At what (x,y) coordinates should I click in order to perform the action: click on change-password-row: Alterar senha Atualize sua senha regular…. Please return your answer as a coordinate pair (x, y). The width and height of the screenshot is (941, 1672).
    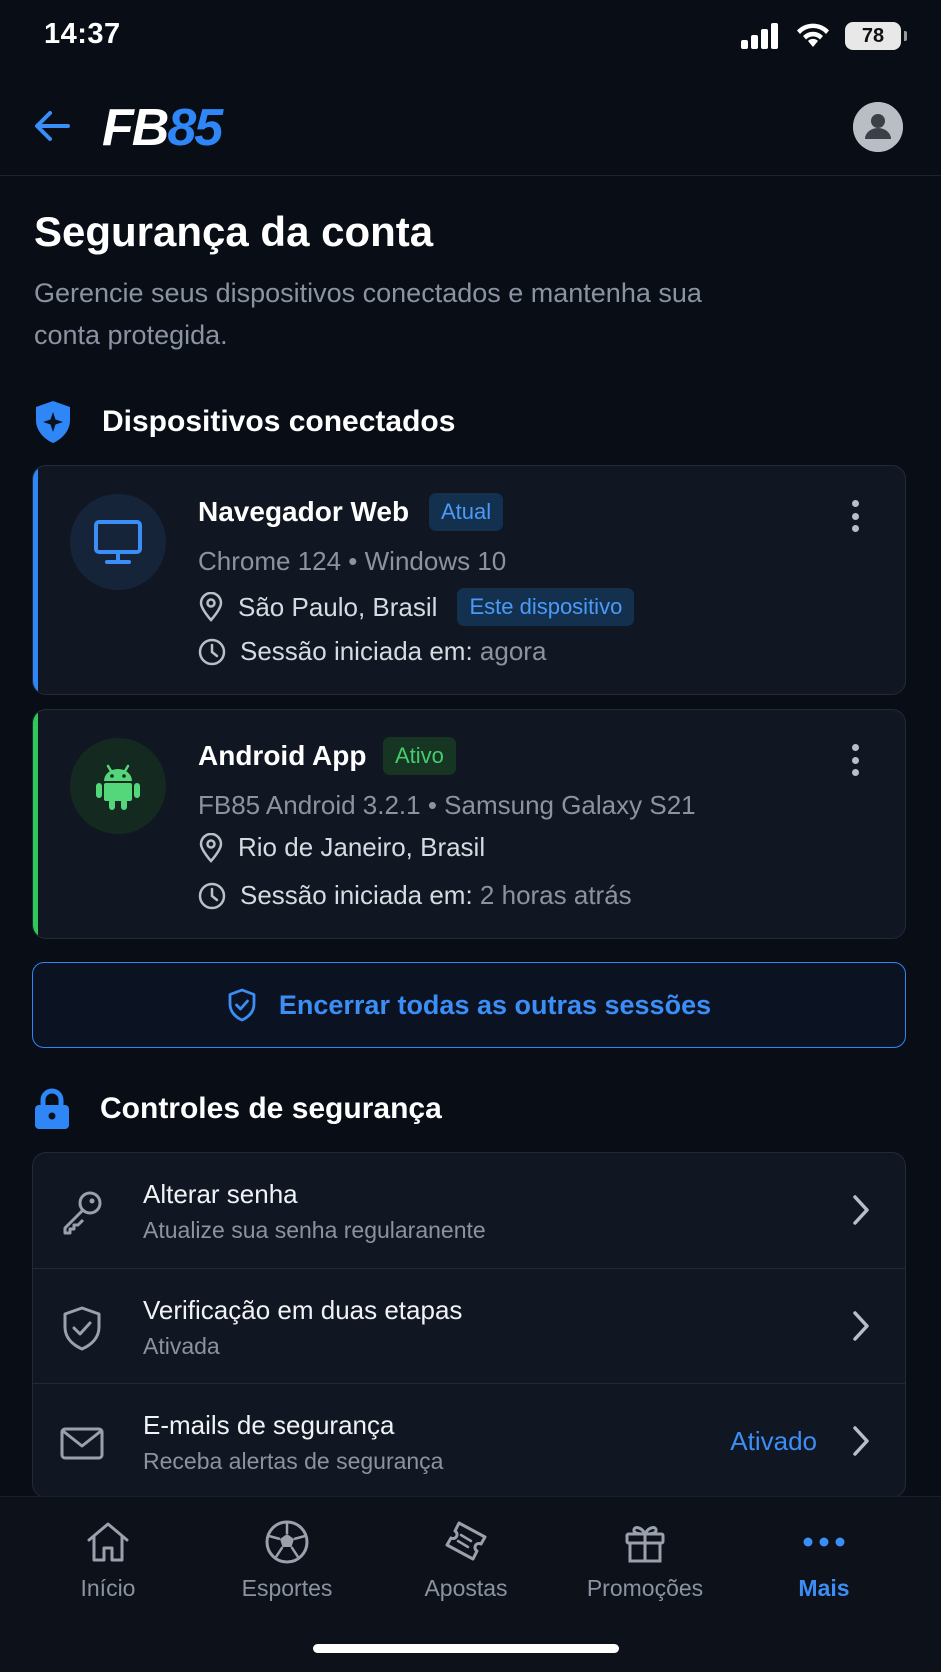
    Looking at the image, I should click on (469, 1210).